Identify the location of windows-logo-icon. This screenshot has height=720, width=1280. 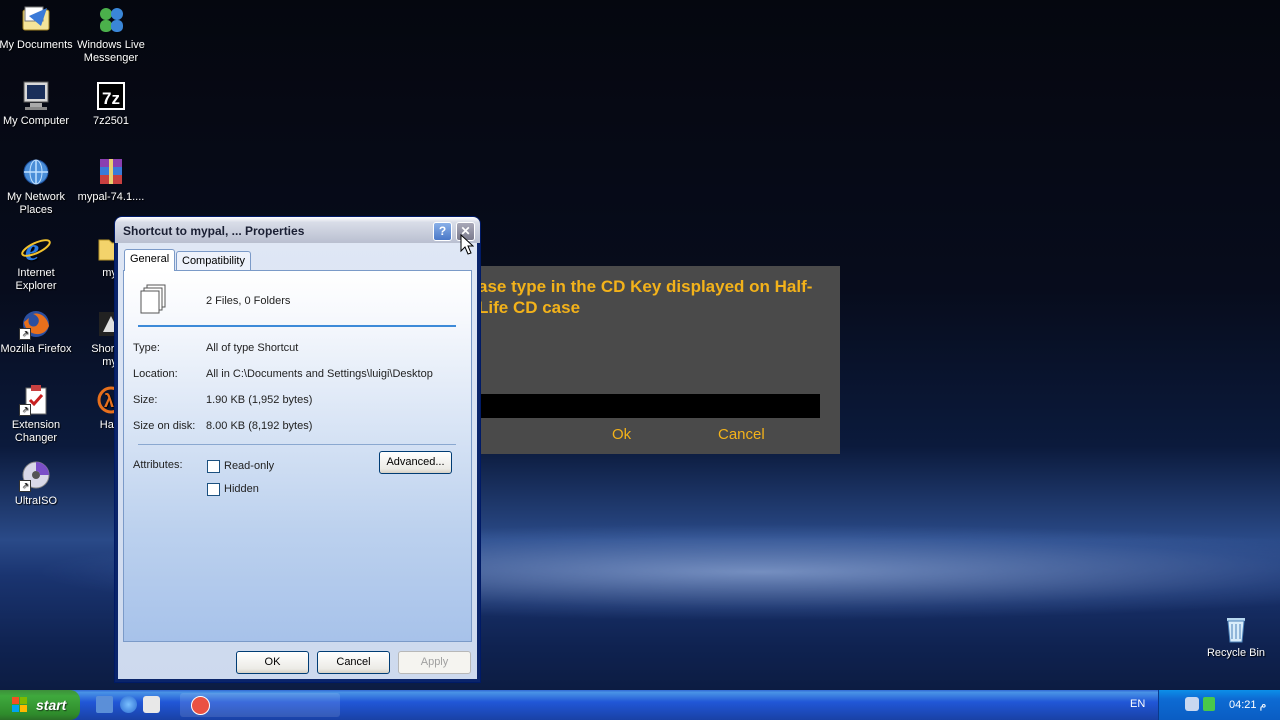
(20, 705).